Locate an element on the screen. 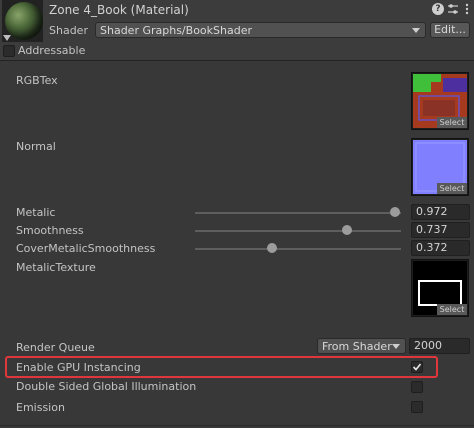  help-icon: ? is located at coordinates (438, 9).